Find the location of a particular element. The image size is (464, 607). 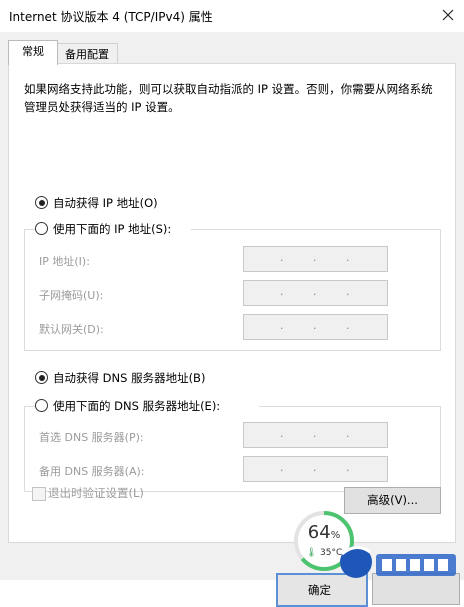

tab-general: 常规 is located at coordinates (33, 52).